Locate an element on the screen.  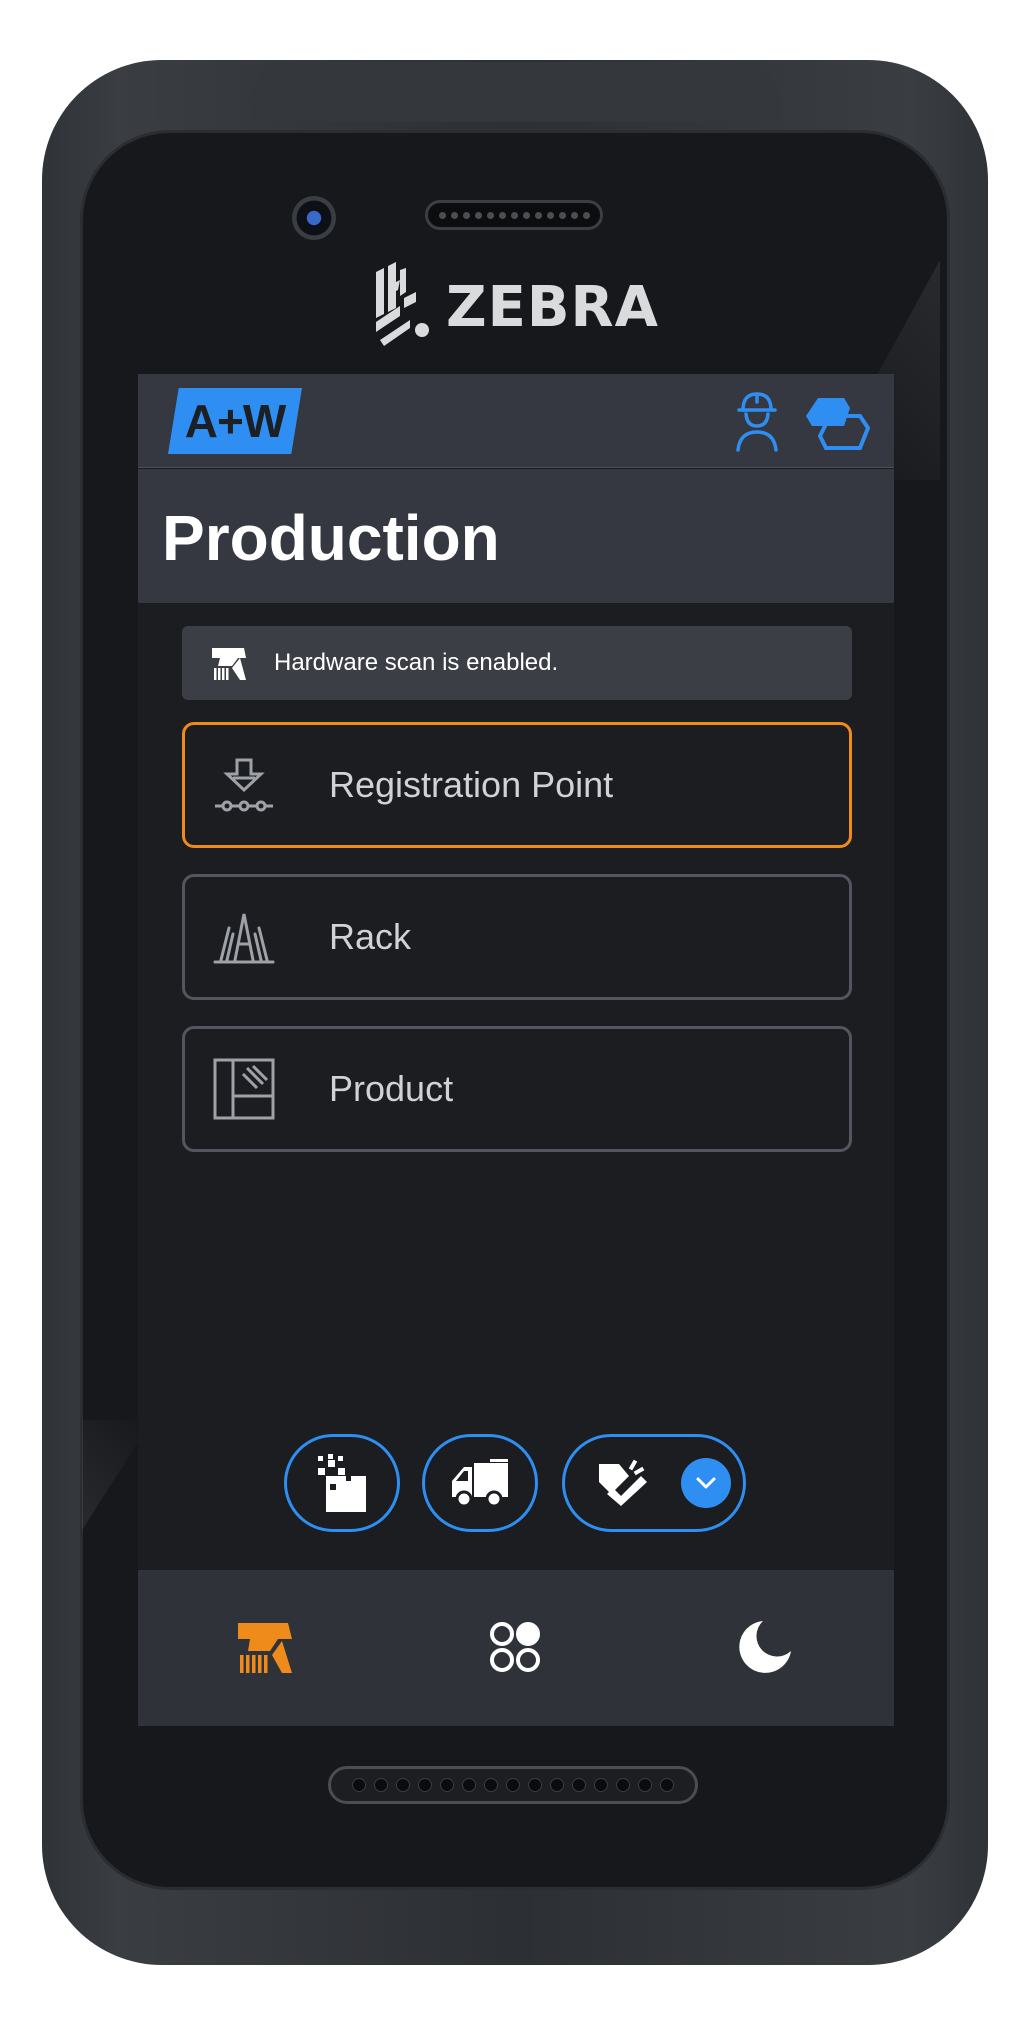
scan-status-banner: Hardware scan is enabled. is located at coordinates (517, 663).